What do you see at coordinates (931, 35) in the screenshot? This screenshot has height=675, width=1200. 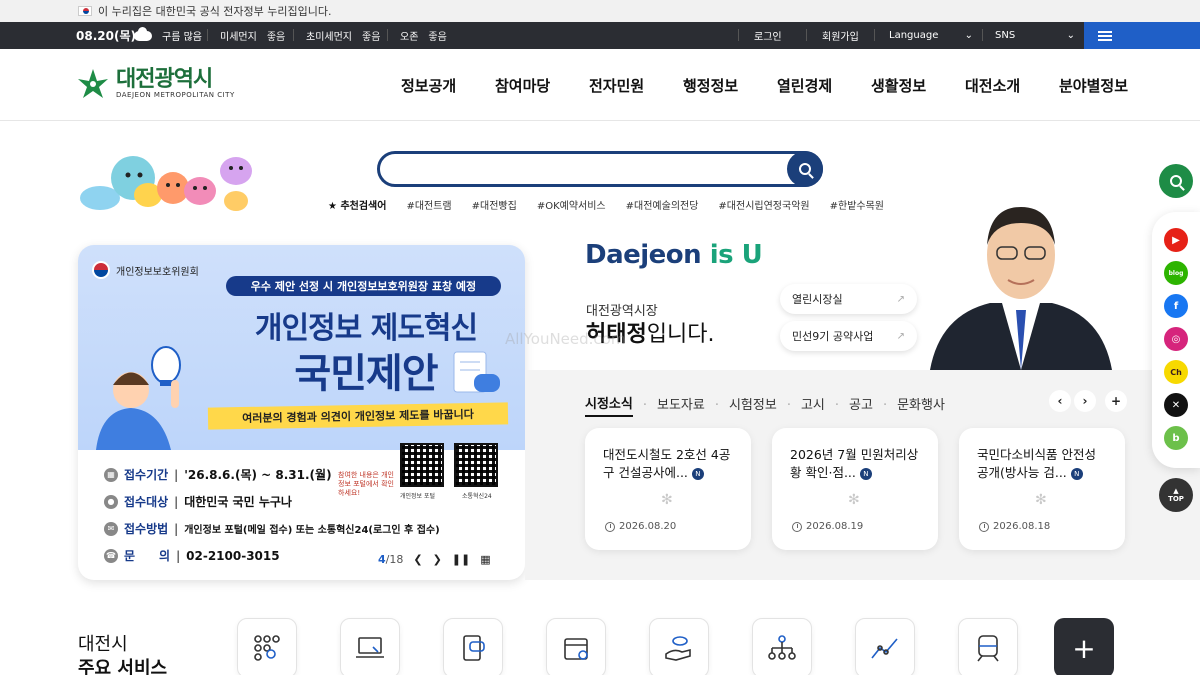 I see `language-select: Language ⌄` at bounding box center [931, 35].